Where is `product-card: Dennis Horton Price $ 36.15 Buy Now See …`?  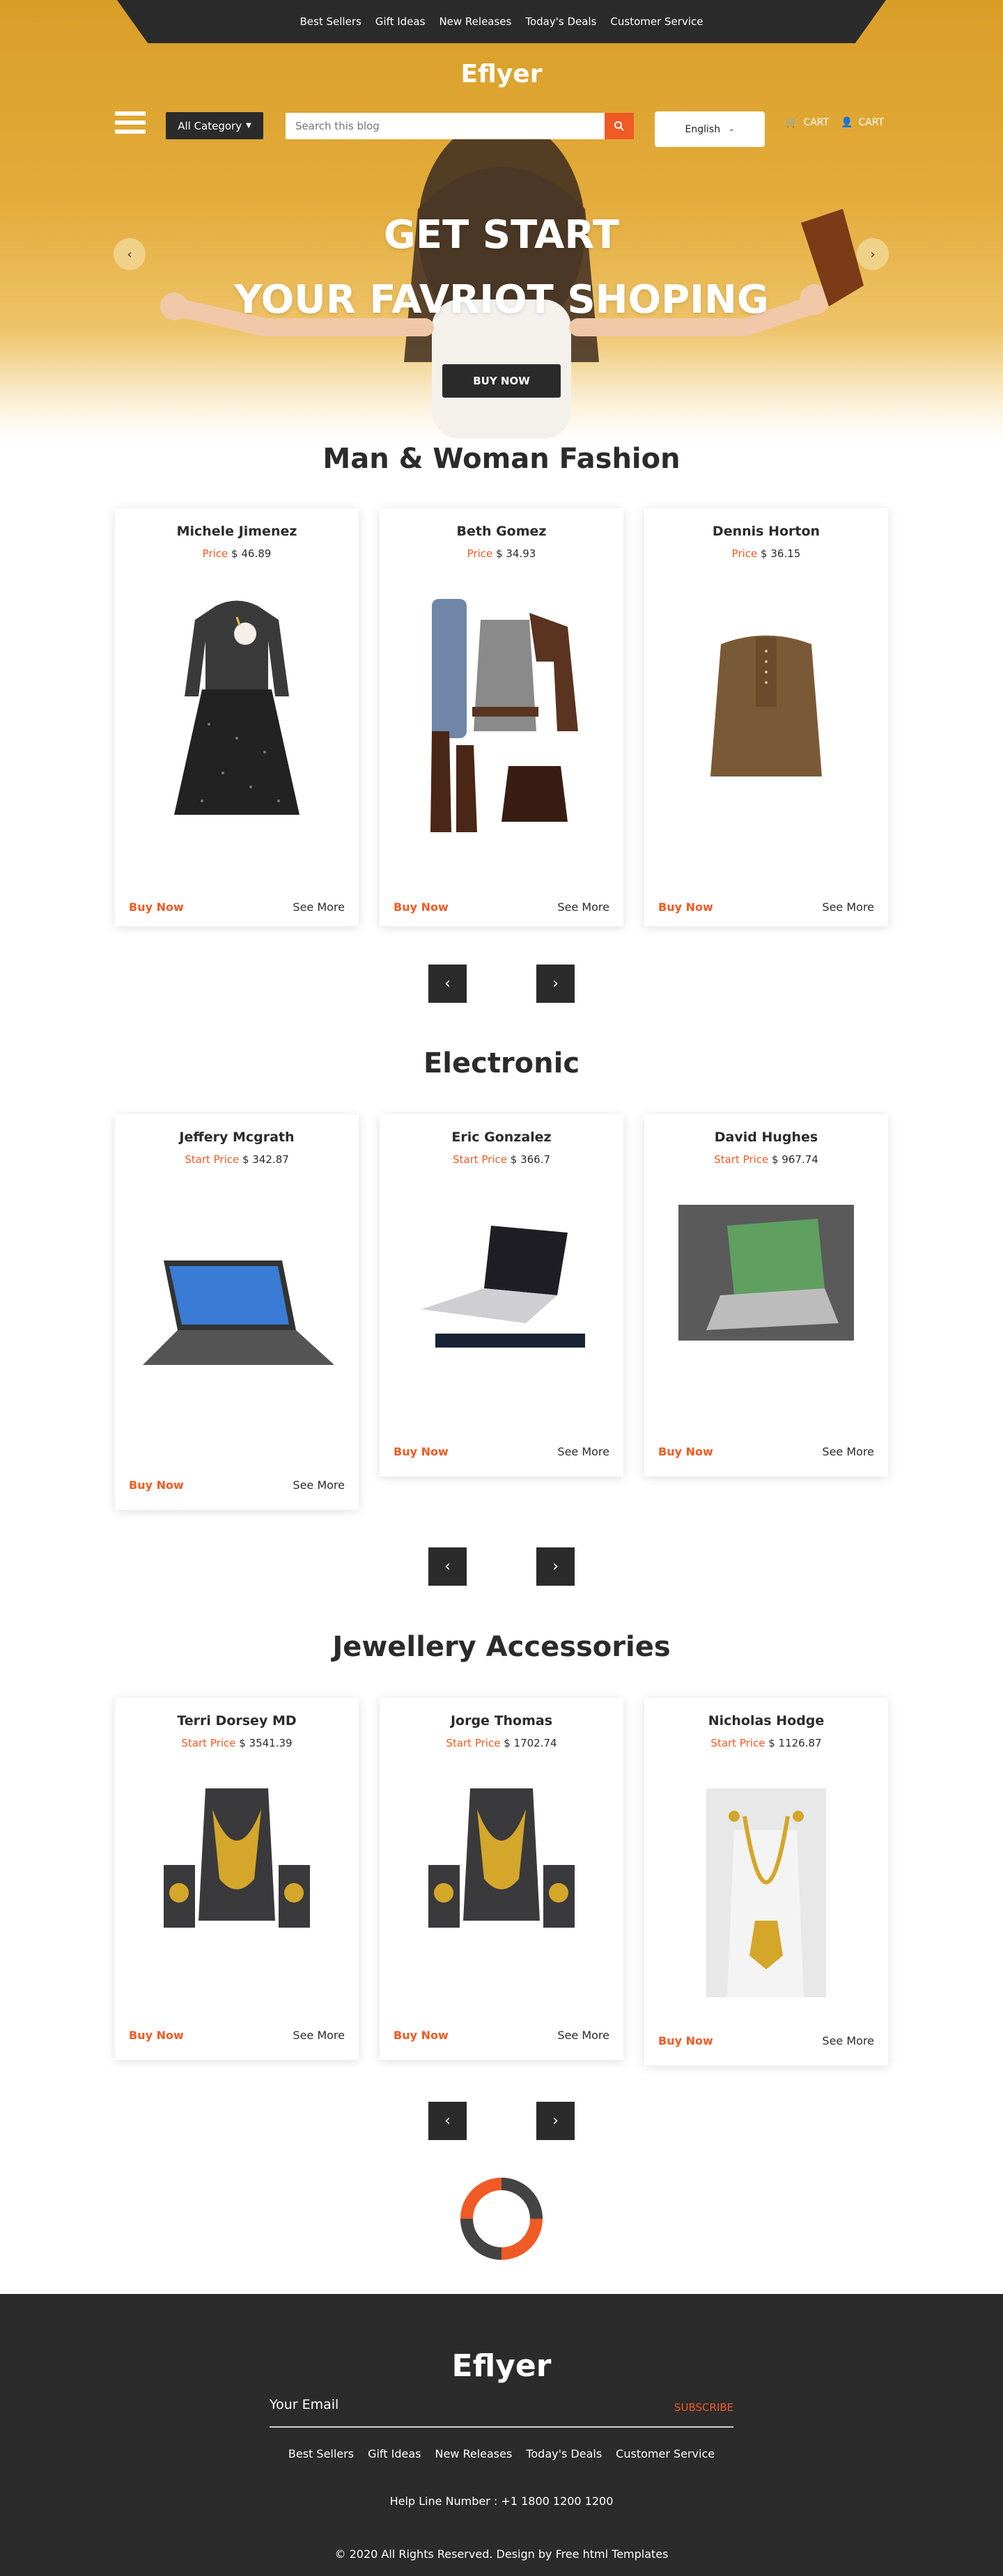
product-card: Dennis Horton Price $ 36.15 Buy Now See … is located at coordinates (766, 717).